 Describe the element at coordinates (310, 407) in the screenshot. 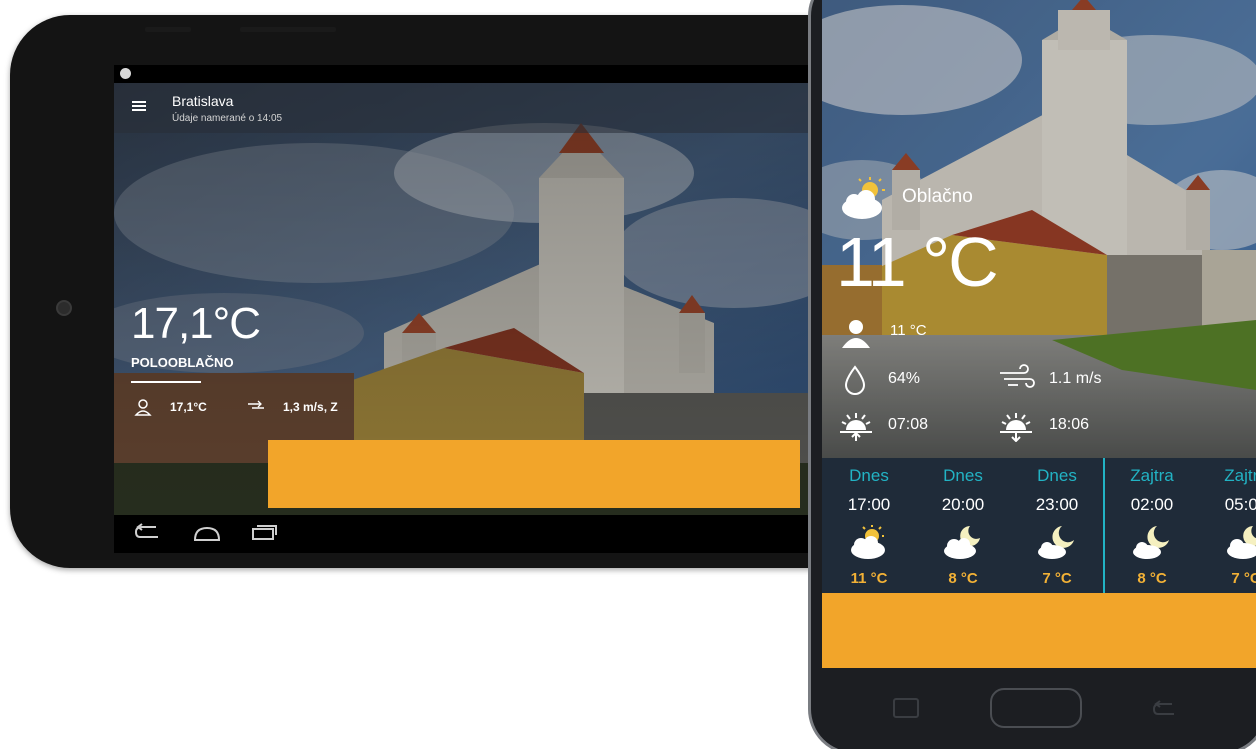

I see `wind-value: 1,3 m/s, Z` at that location.